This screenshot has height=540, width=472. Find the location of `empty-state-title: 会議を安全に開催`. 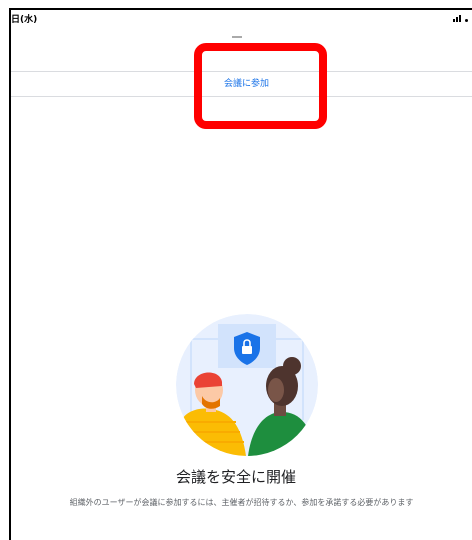

empty-state-title: 会議を安全に開催 is located at coordinates (235, 477).